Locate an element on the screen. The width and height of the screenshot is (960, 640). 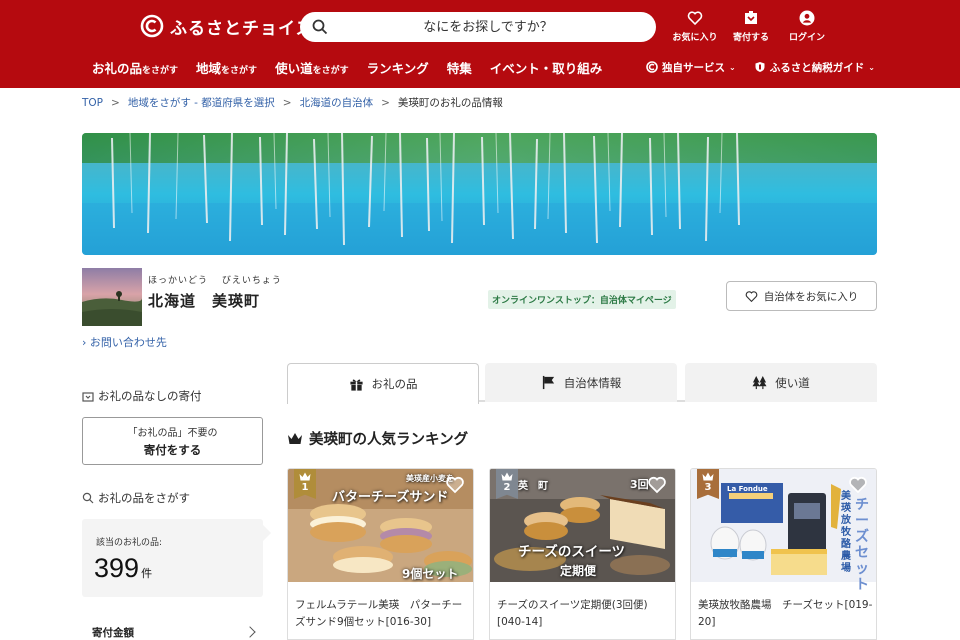
tab-gifts: お礼の品 is located at coordinates (383, 383).